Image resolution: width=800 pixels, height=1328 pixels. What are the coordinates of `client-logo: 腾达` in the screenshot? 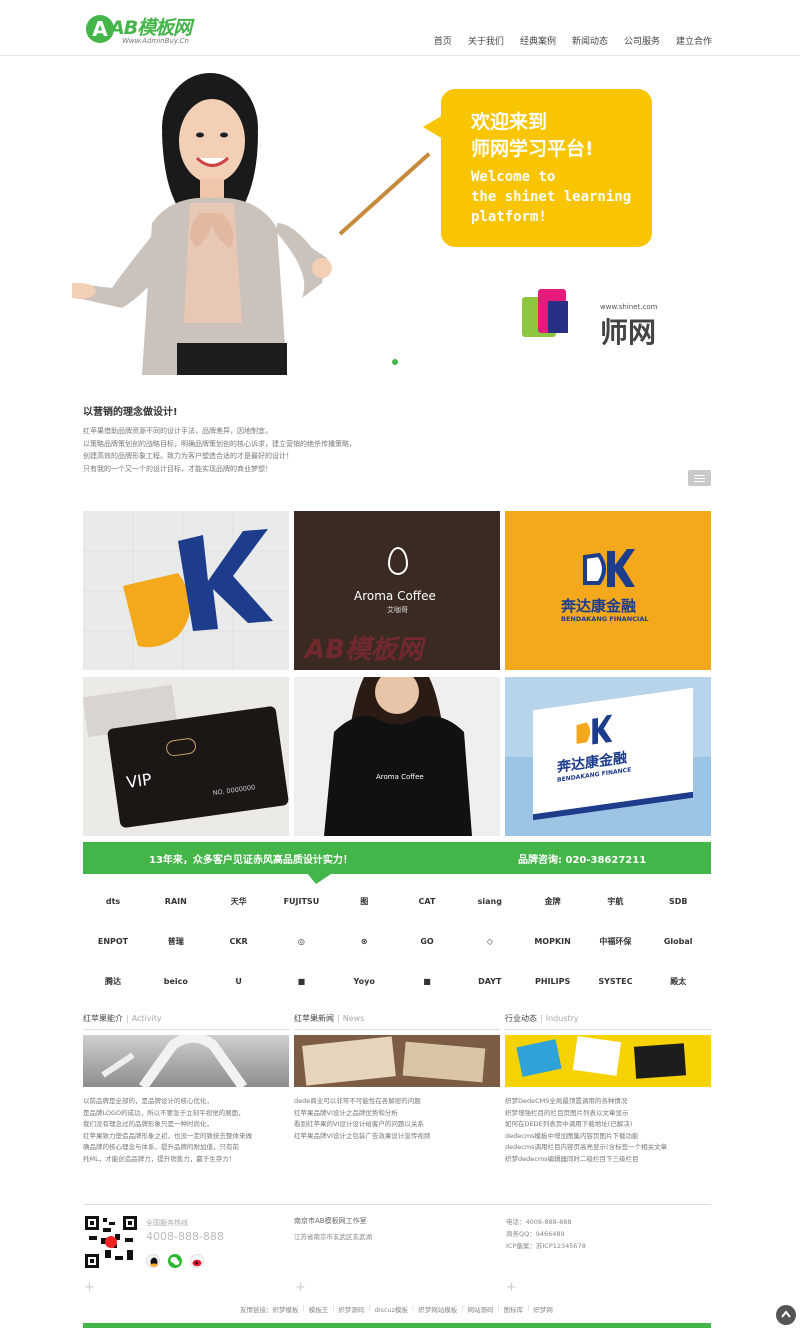 It's located at (113, 981).